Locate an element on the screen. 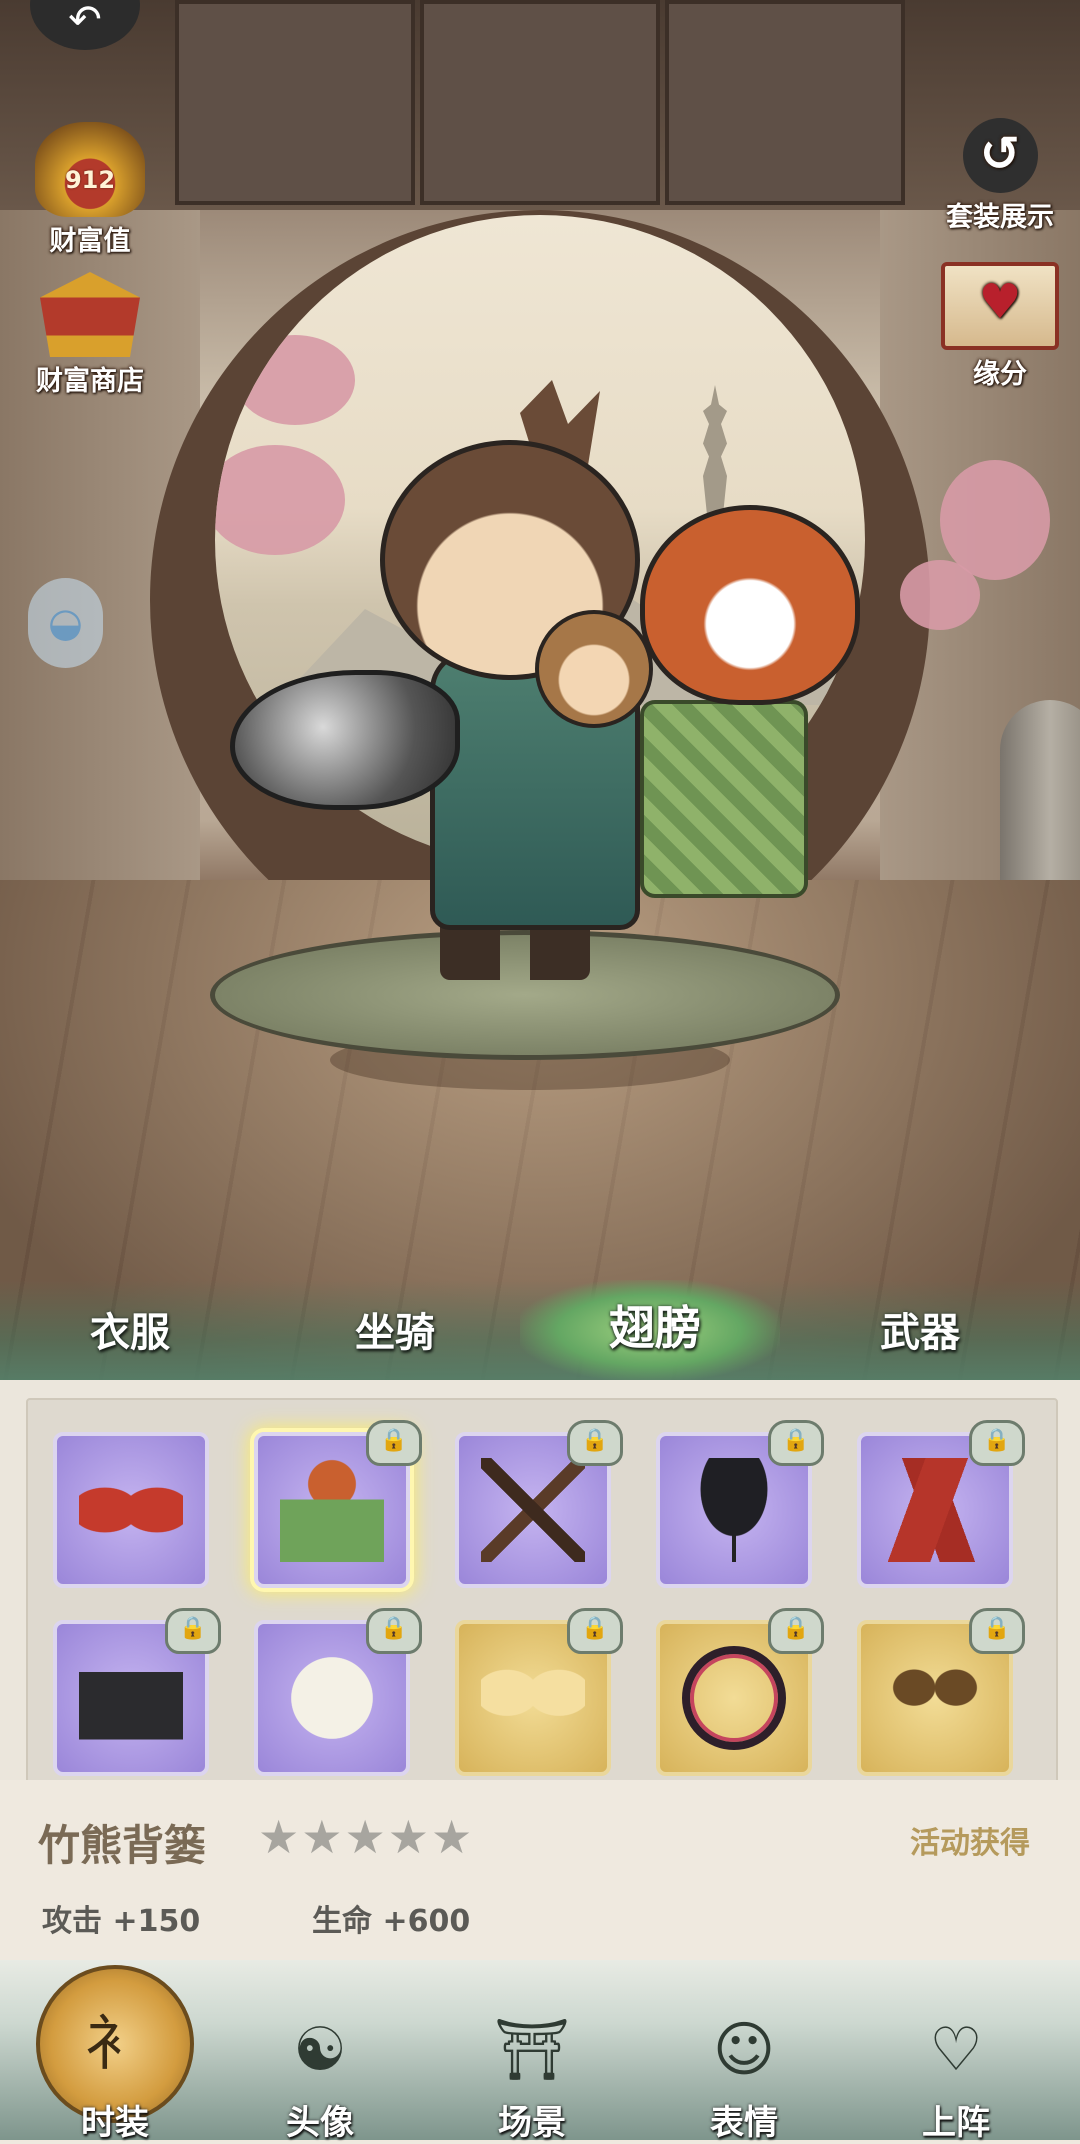 Image resolution: width=1080 pixels, height=2144 pixels. black-umbrella-icon is located at coordinates (734, 1510).